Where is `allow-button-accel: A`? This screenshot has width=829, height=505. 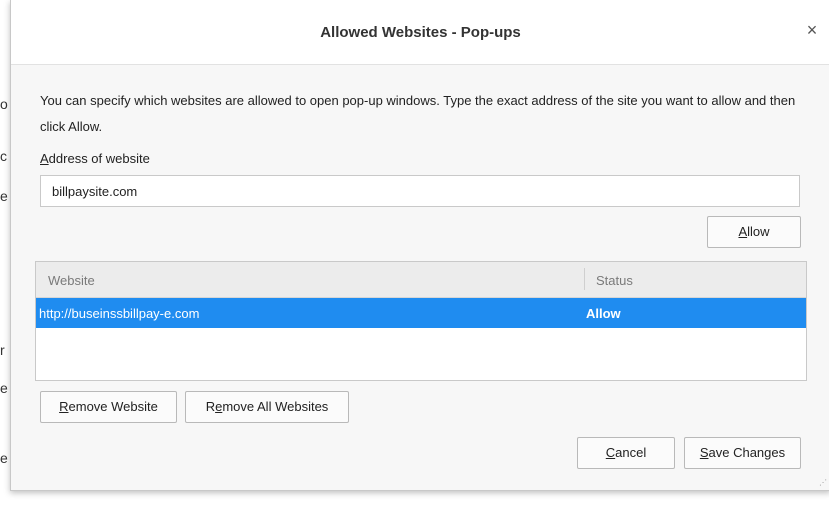 allow-button-accel: A is located at coordinates (743, 231).